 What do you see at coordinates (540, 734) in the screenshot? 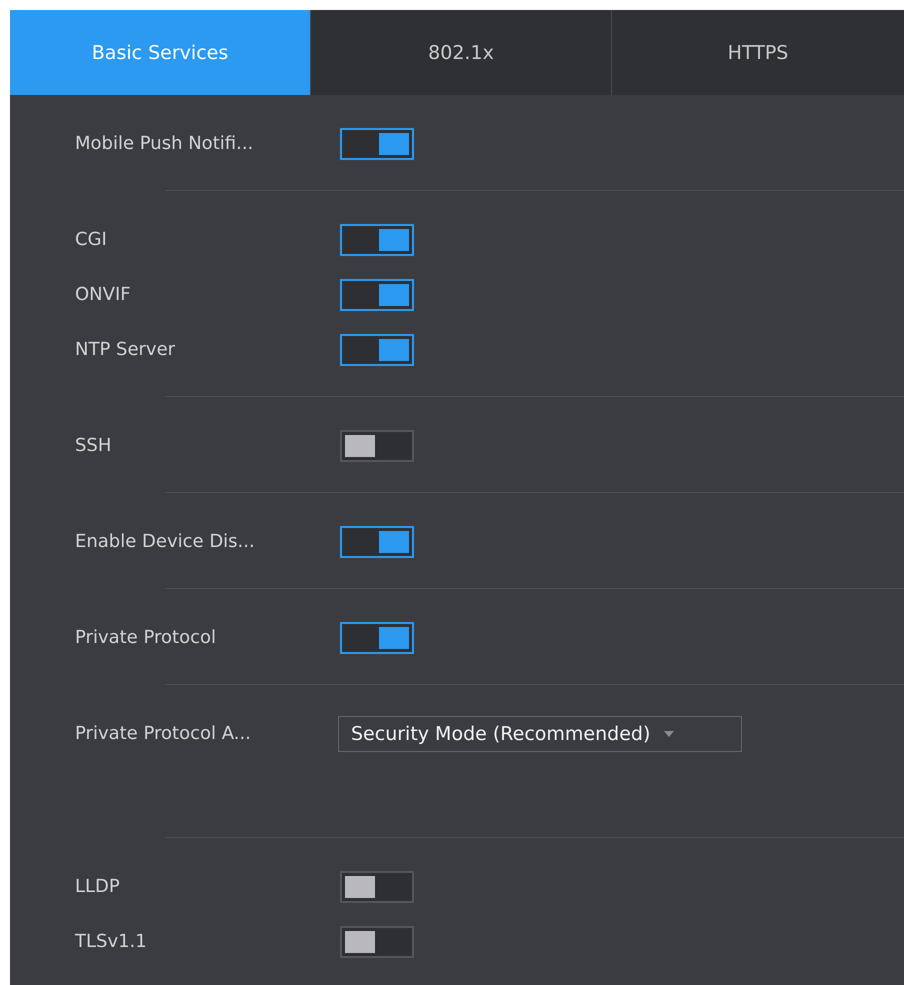
I see `dropdown-select: Security Mode (Recommended)` at bounding box center [540, 734].